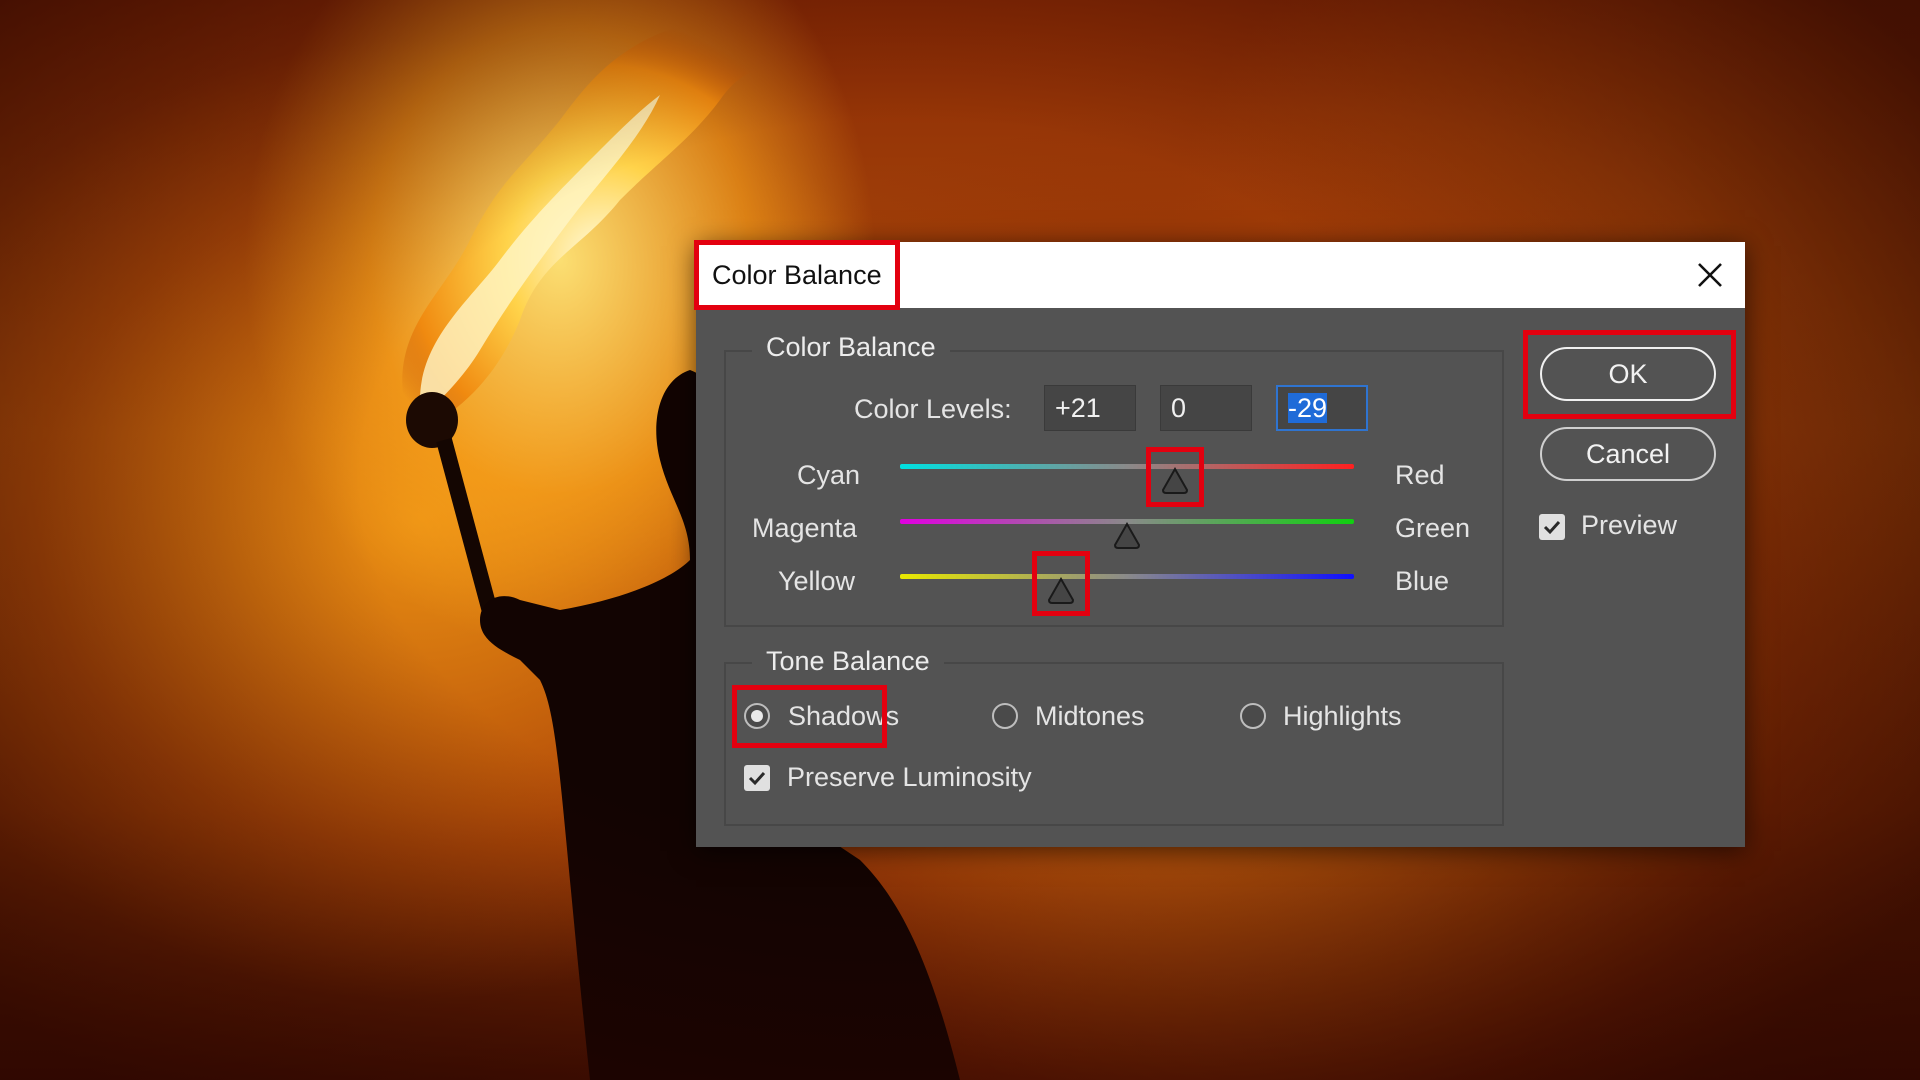  I want to click on dialog-title: Color Balance, so click(797, 275).